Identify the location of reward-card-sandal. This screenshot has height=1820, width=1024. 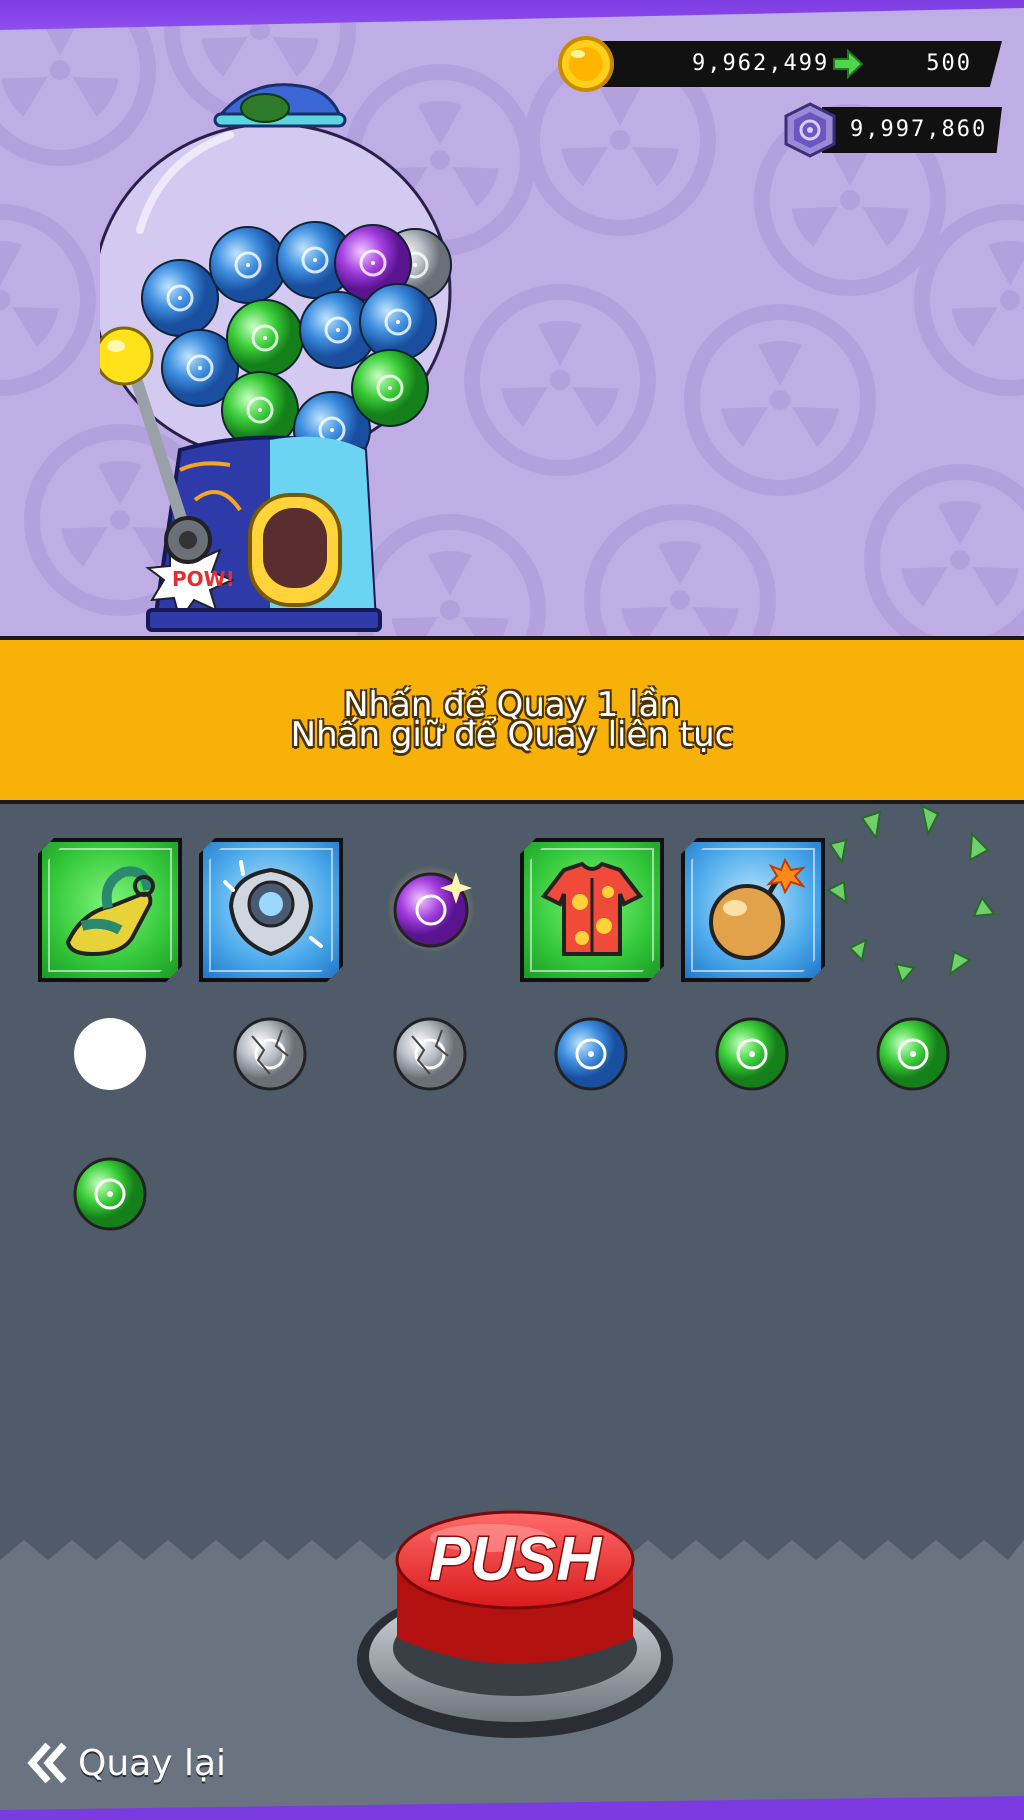
(110, 910).